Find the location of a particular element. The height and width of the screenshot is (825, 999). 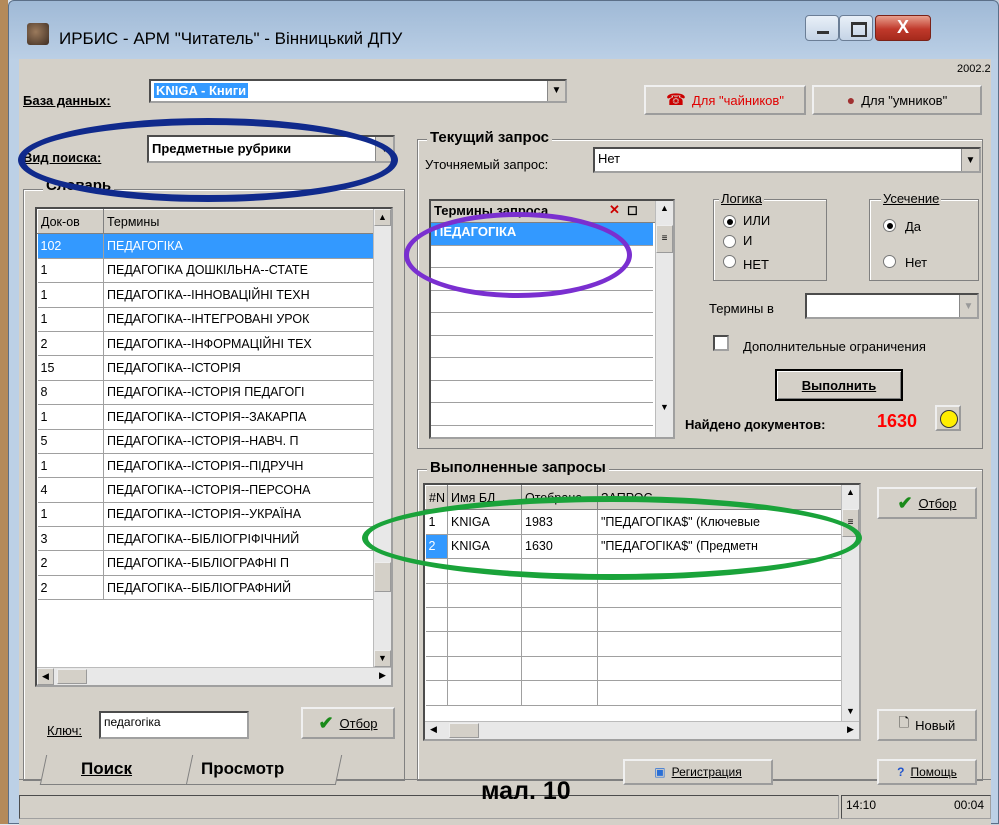

scroll-thumb is located at coordinates (382, 577).